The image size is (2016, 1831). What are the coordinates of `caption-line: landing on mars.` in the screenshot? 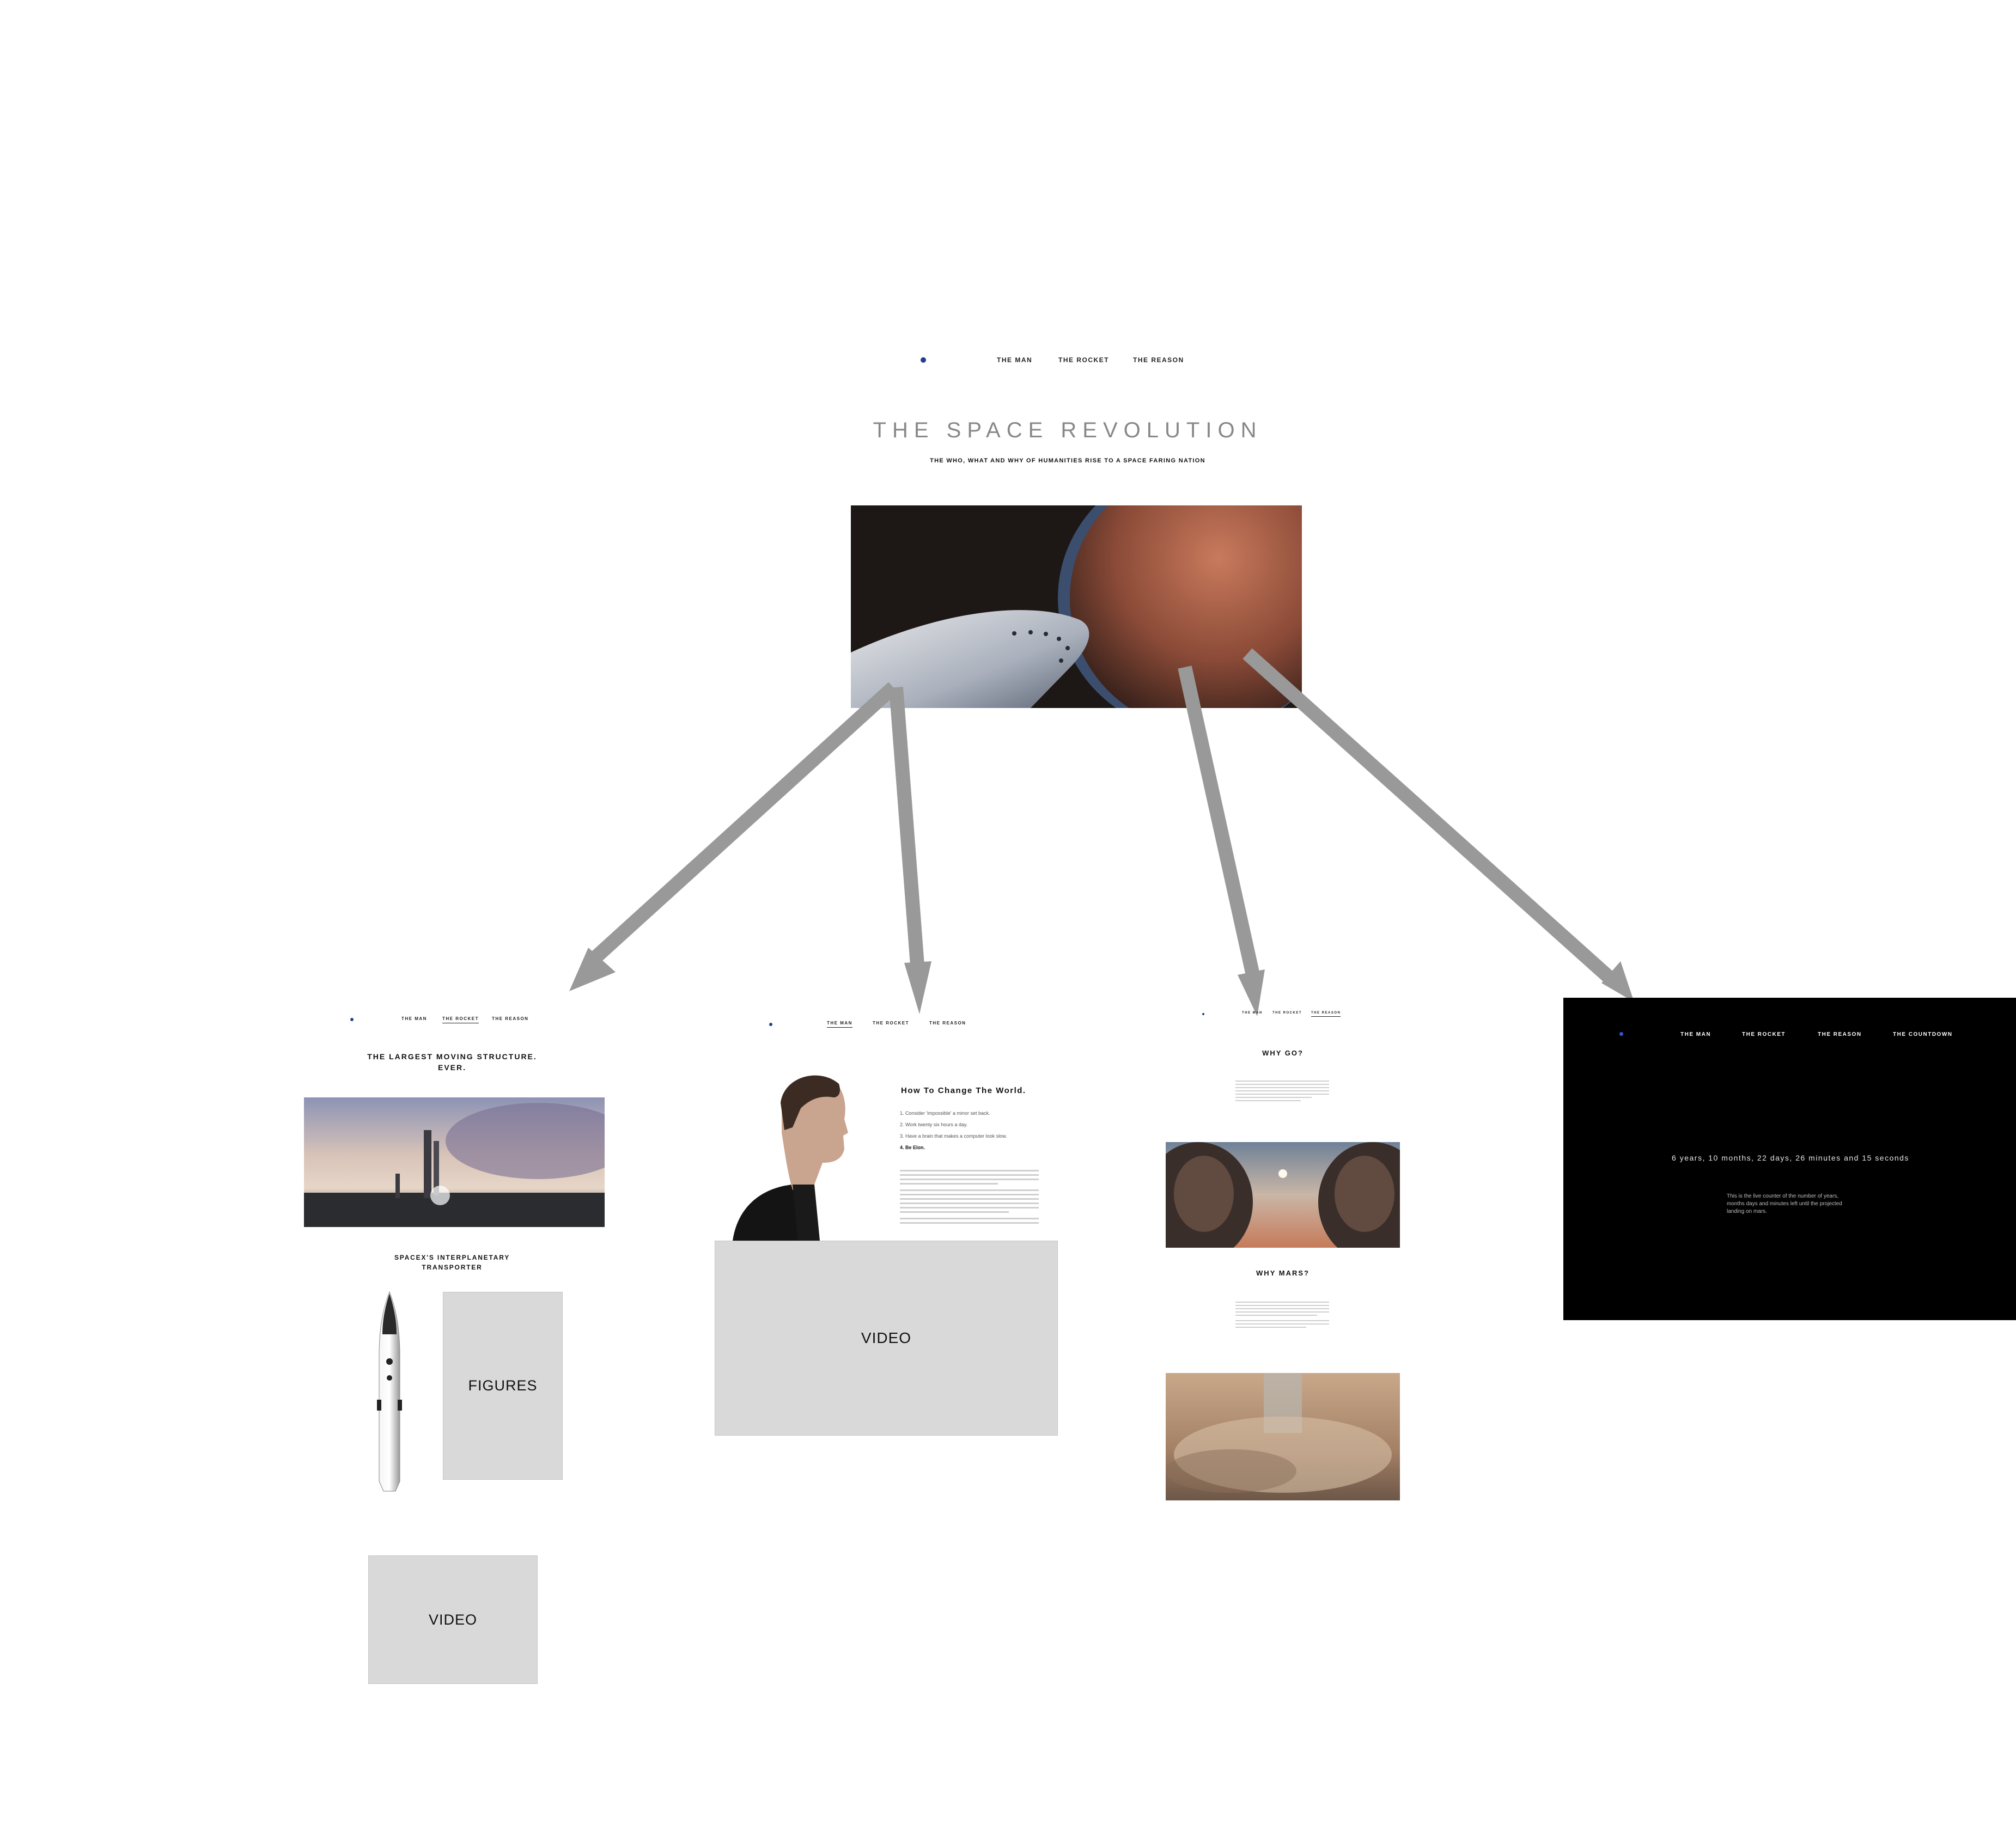 It's located at (1747, 1211).